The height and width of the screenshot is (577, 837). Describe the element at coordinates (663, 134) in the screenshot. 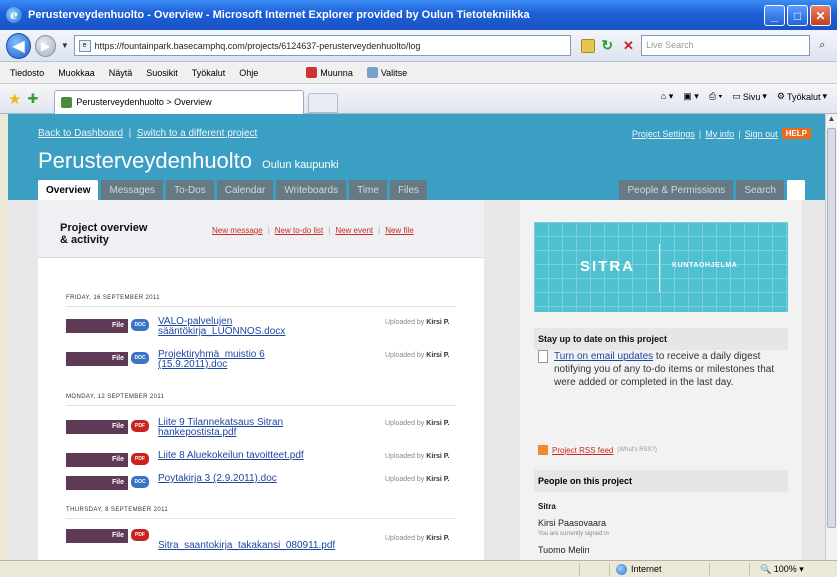

I see `project-settings-link: Project Settings` at that location.